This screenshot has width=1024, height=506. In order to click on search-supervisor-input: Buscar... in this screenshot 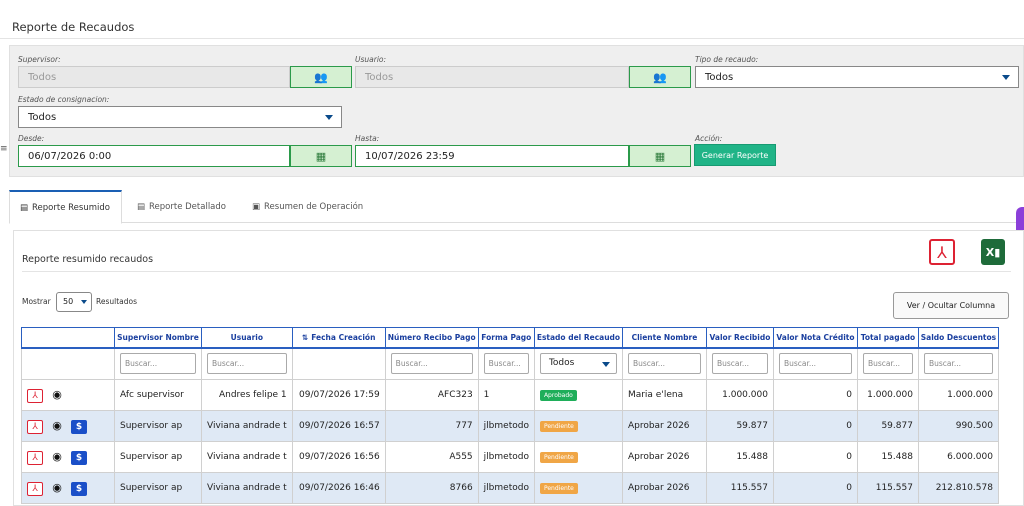, I will do `click(158, 364)`.